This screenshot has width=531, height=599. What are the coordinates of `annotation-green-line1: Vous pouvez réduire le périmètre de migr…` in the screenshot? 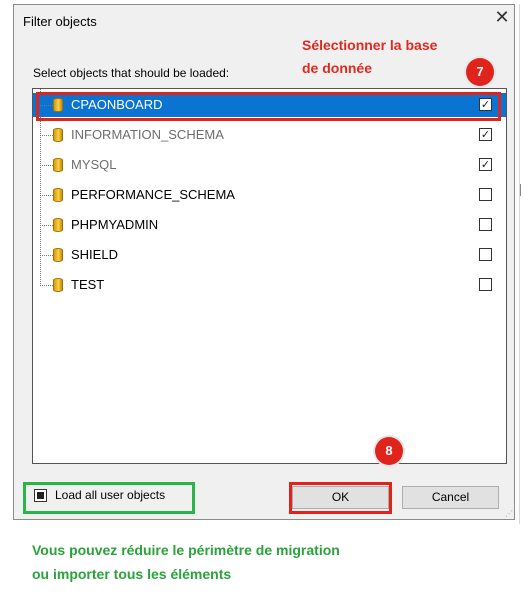 It's located at (186, 550).